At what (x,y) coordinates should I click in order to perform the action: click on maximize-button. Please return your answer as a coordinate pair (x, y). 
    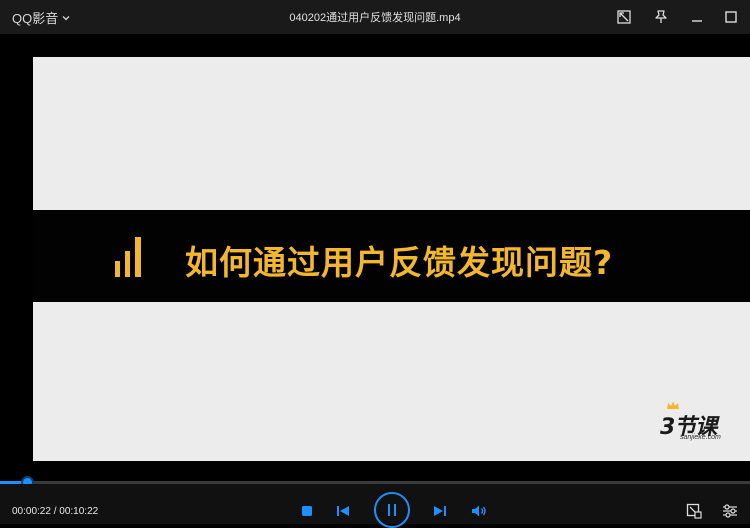
    Looking at the image, I should click on (731, 17).